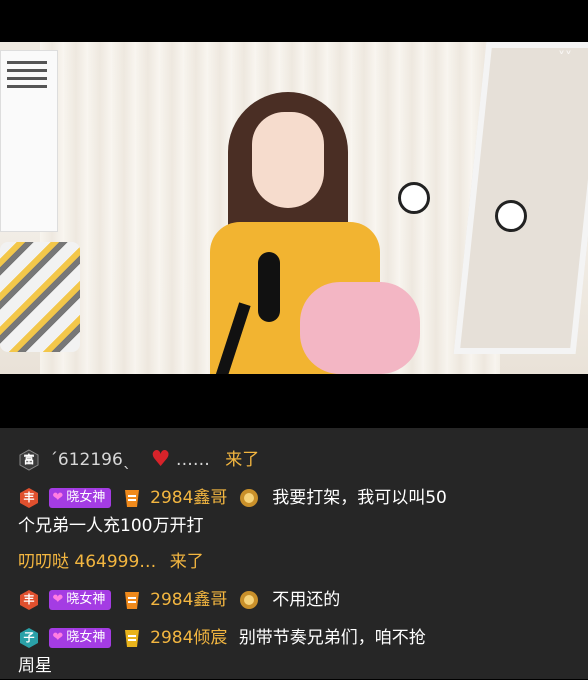 The image size is (588, 680). I want to click on streamer-face, so click(288, 160).